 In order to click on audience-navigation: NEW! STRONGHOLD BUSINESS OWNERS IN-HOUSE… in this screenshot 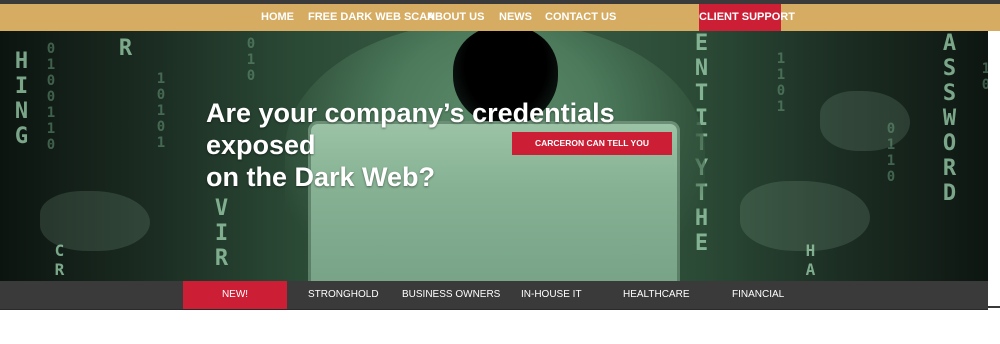, I will do `click(494, 295)`.